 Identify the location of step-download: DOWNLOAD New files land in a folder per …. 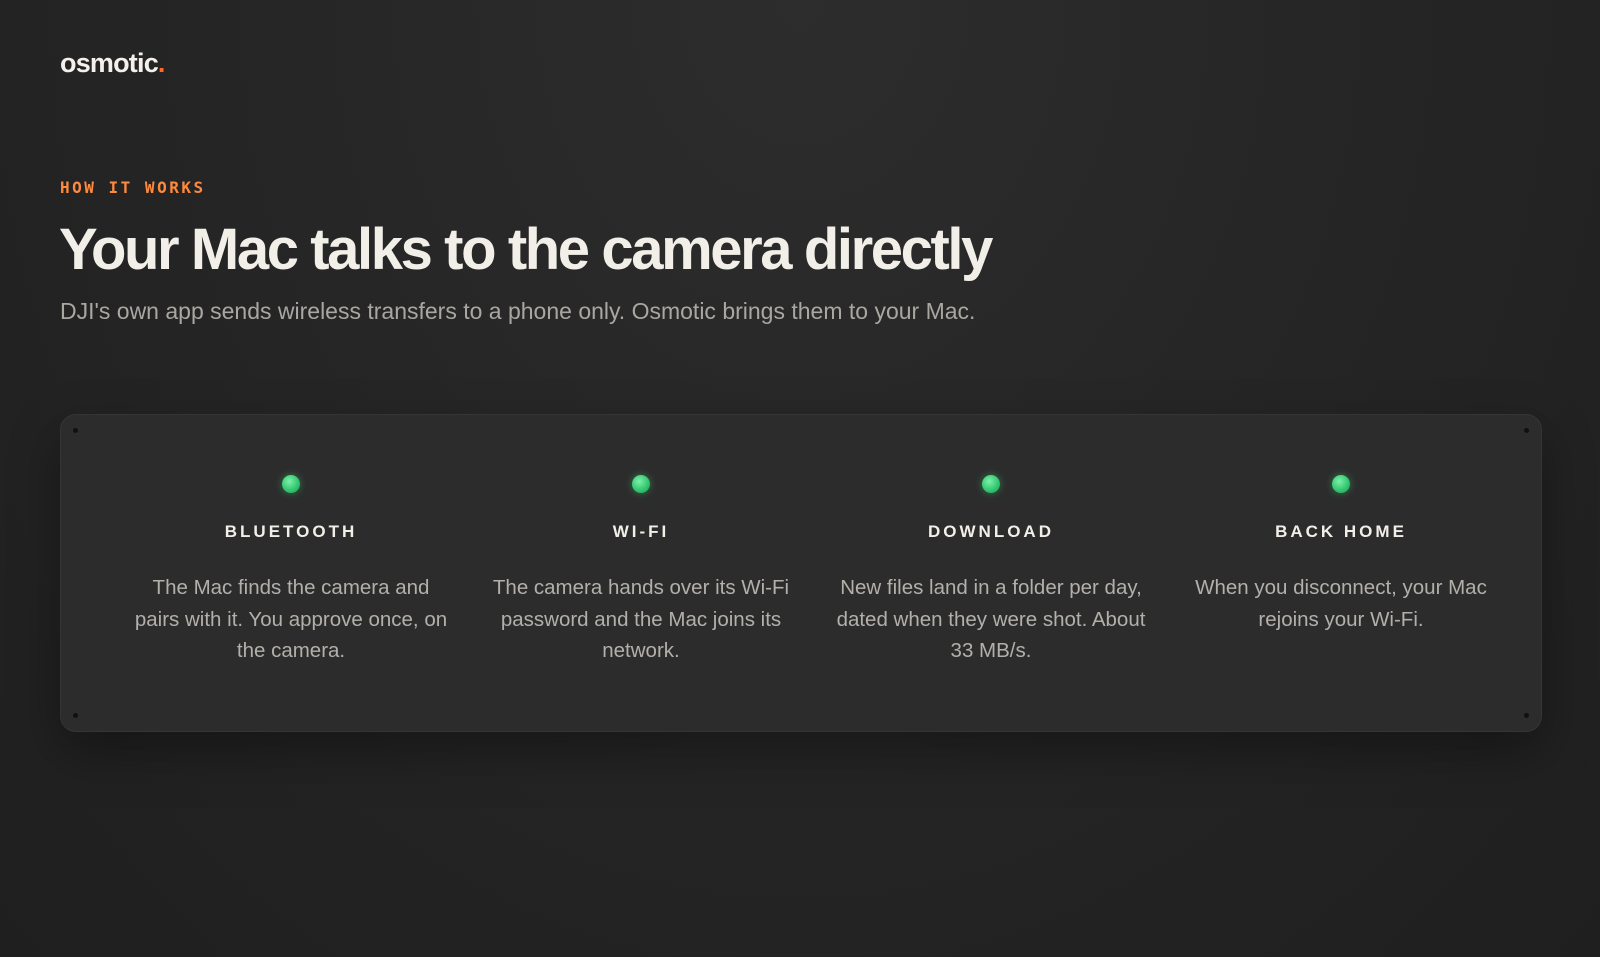
(991, 571).